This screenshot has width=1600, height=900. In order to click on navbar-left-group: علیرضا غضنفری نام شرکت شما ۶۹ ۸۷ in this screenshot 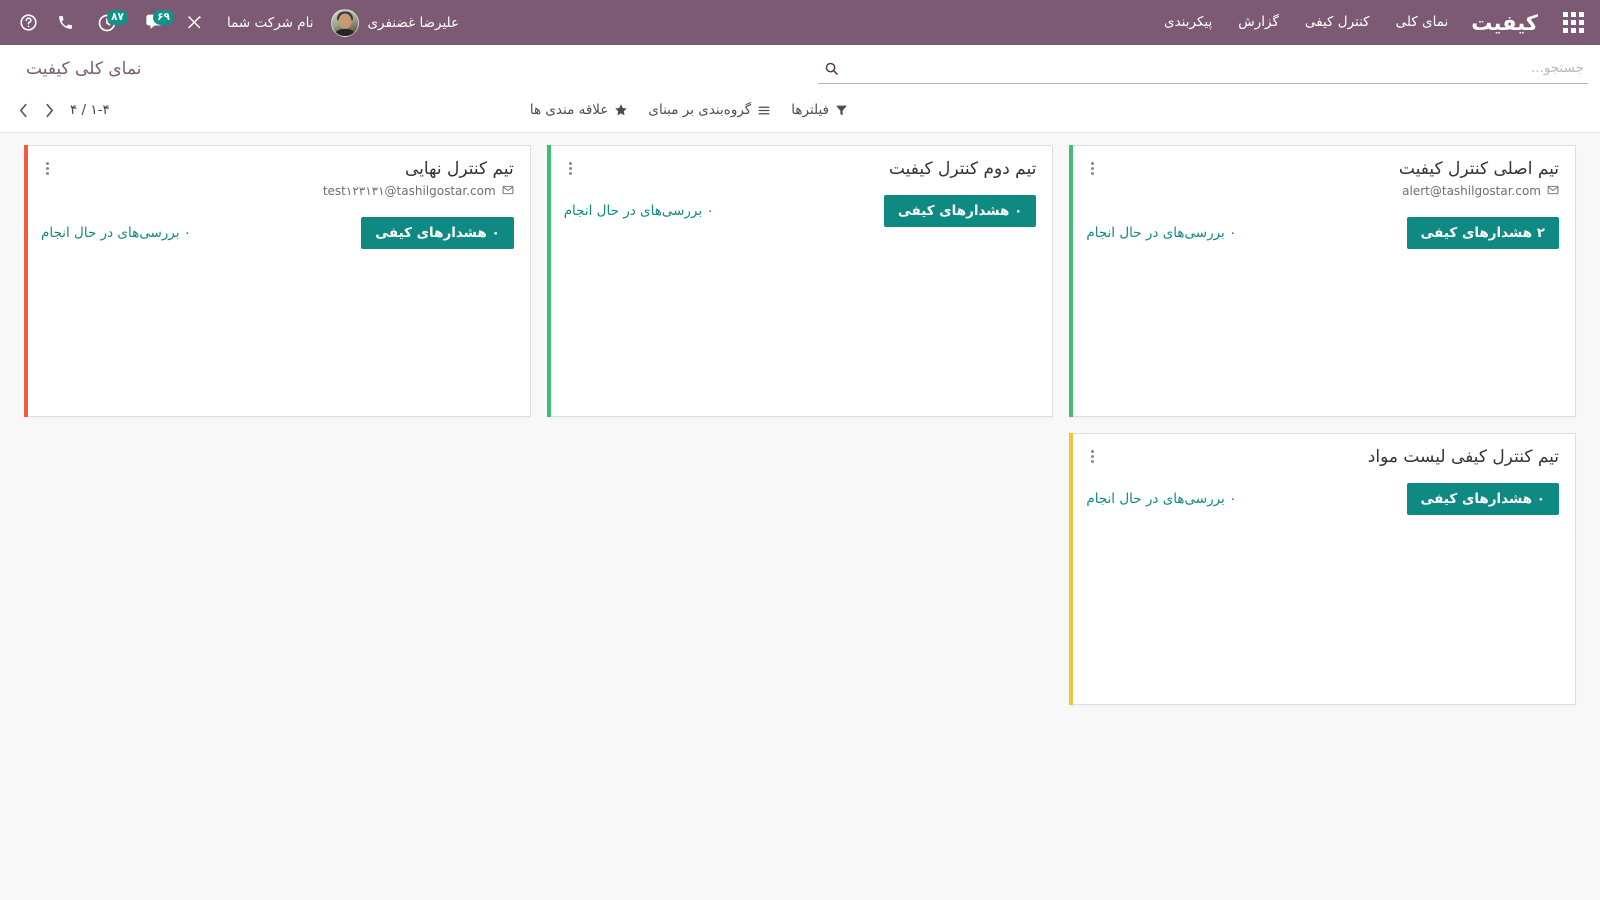, I will do `click(239, 22)`.